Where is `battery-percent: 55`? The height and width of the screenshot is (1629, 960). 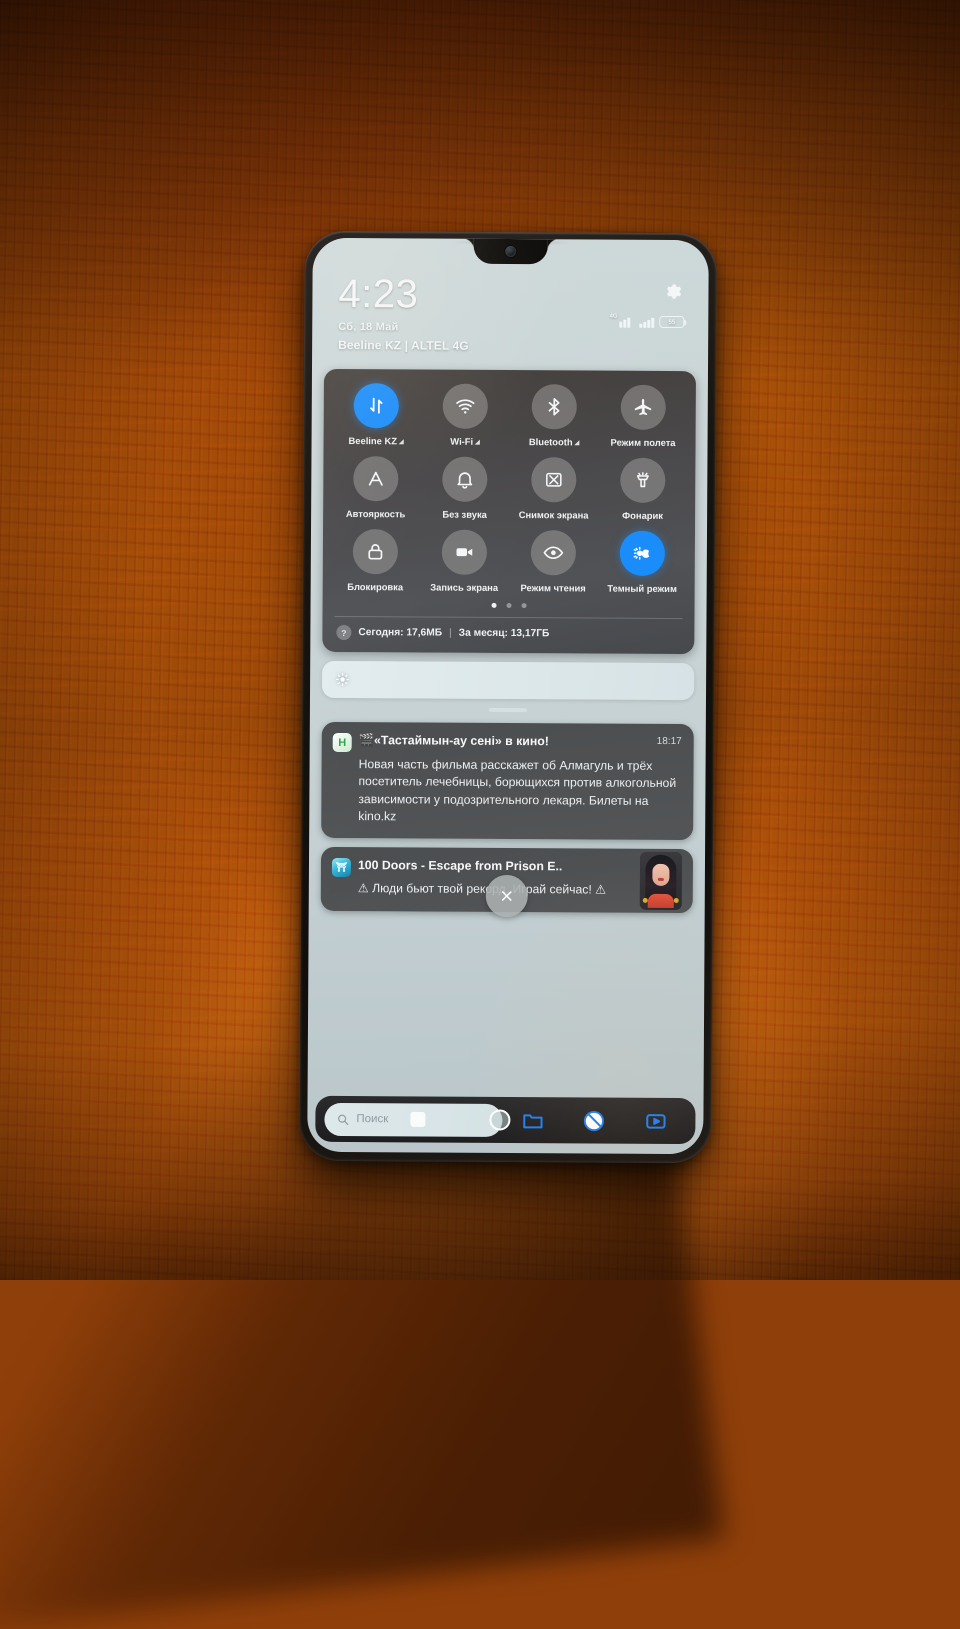
battery-percent: 55 is located at coordinates (672, 322).